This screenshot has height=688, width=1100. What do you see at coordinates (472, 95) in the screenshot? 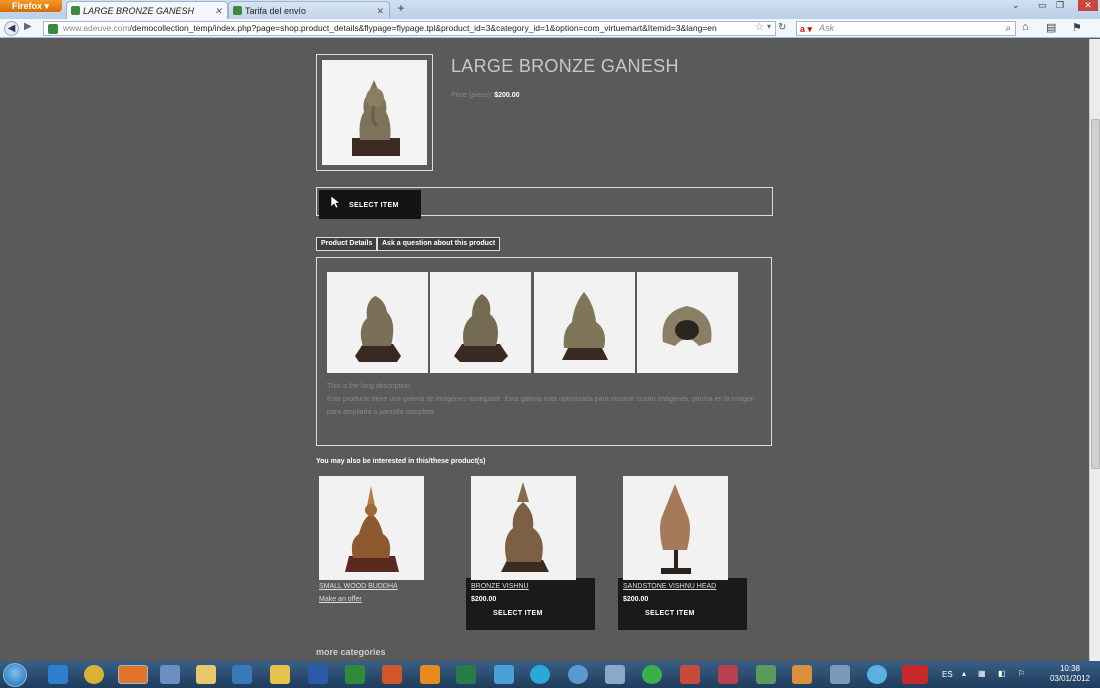
I see `price-label: Price (piece):` at bounding box center [472, 95].